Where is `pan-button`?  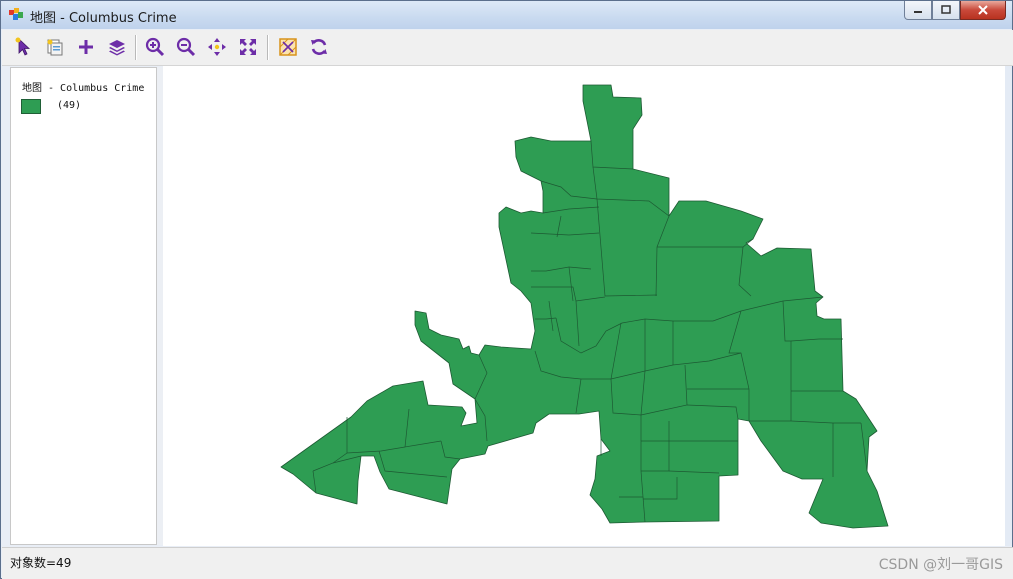 pan-button is located at coordinates (217, 47).